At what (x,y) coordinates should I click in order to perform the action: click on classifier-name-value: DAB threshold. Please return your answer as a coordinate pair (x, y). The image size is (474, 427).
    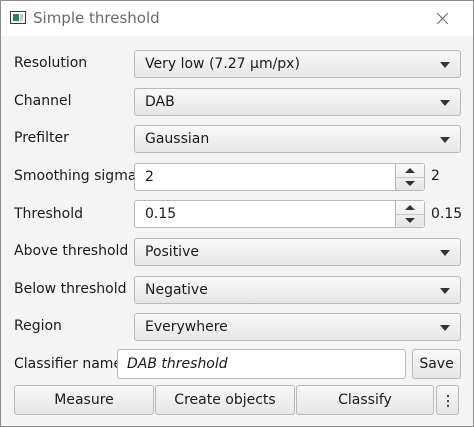
    Looking at the image, I should click on (177, 364).